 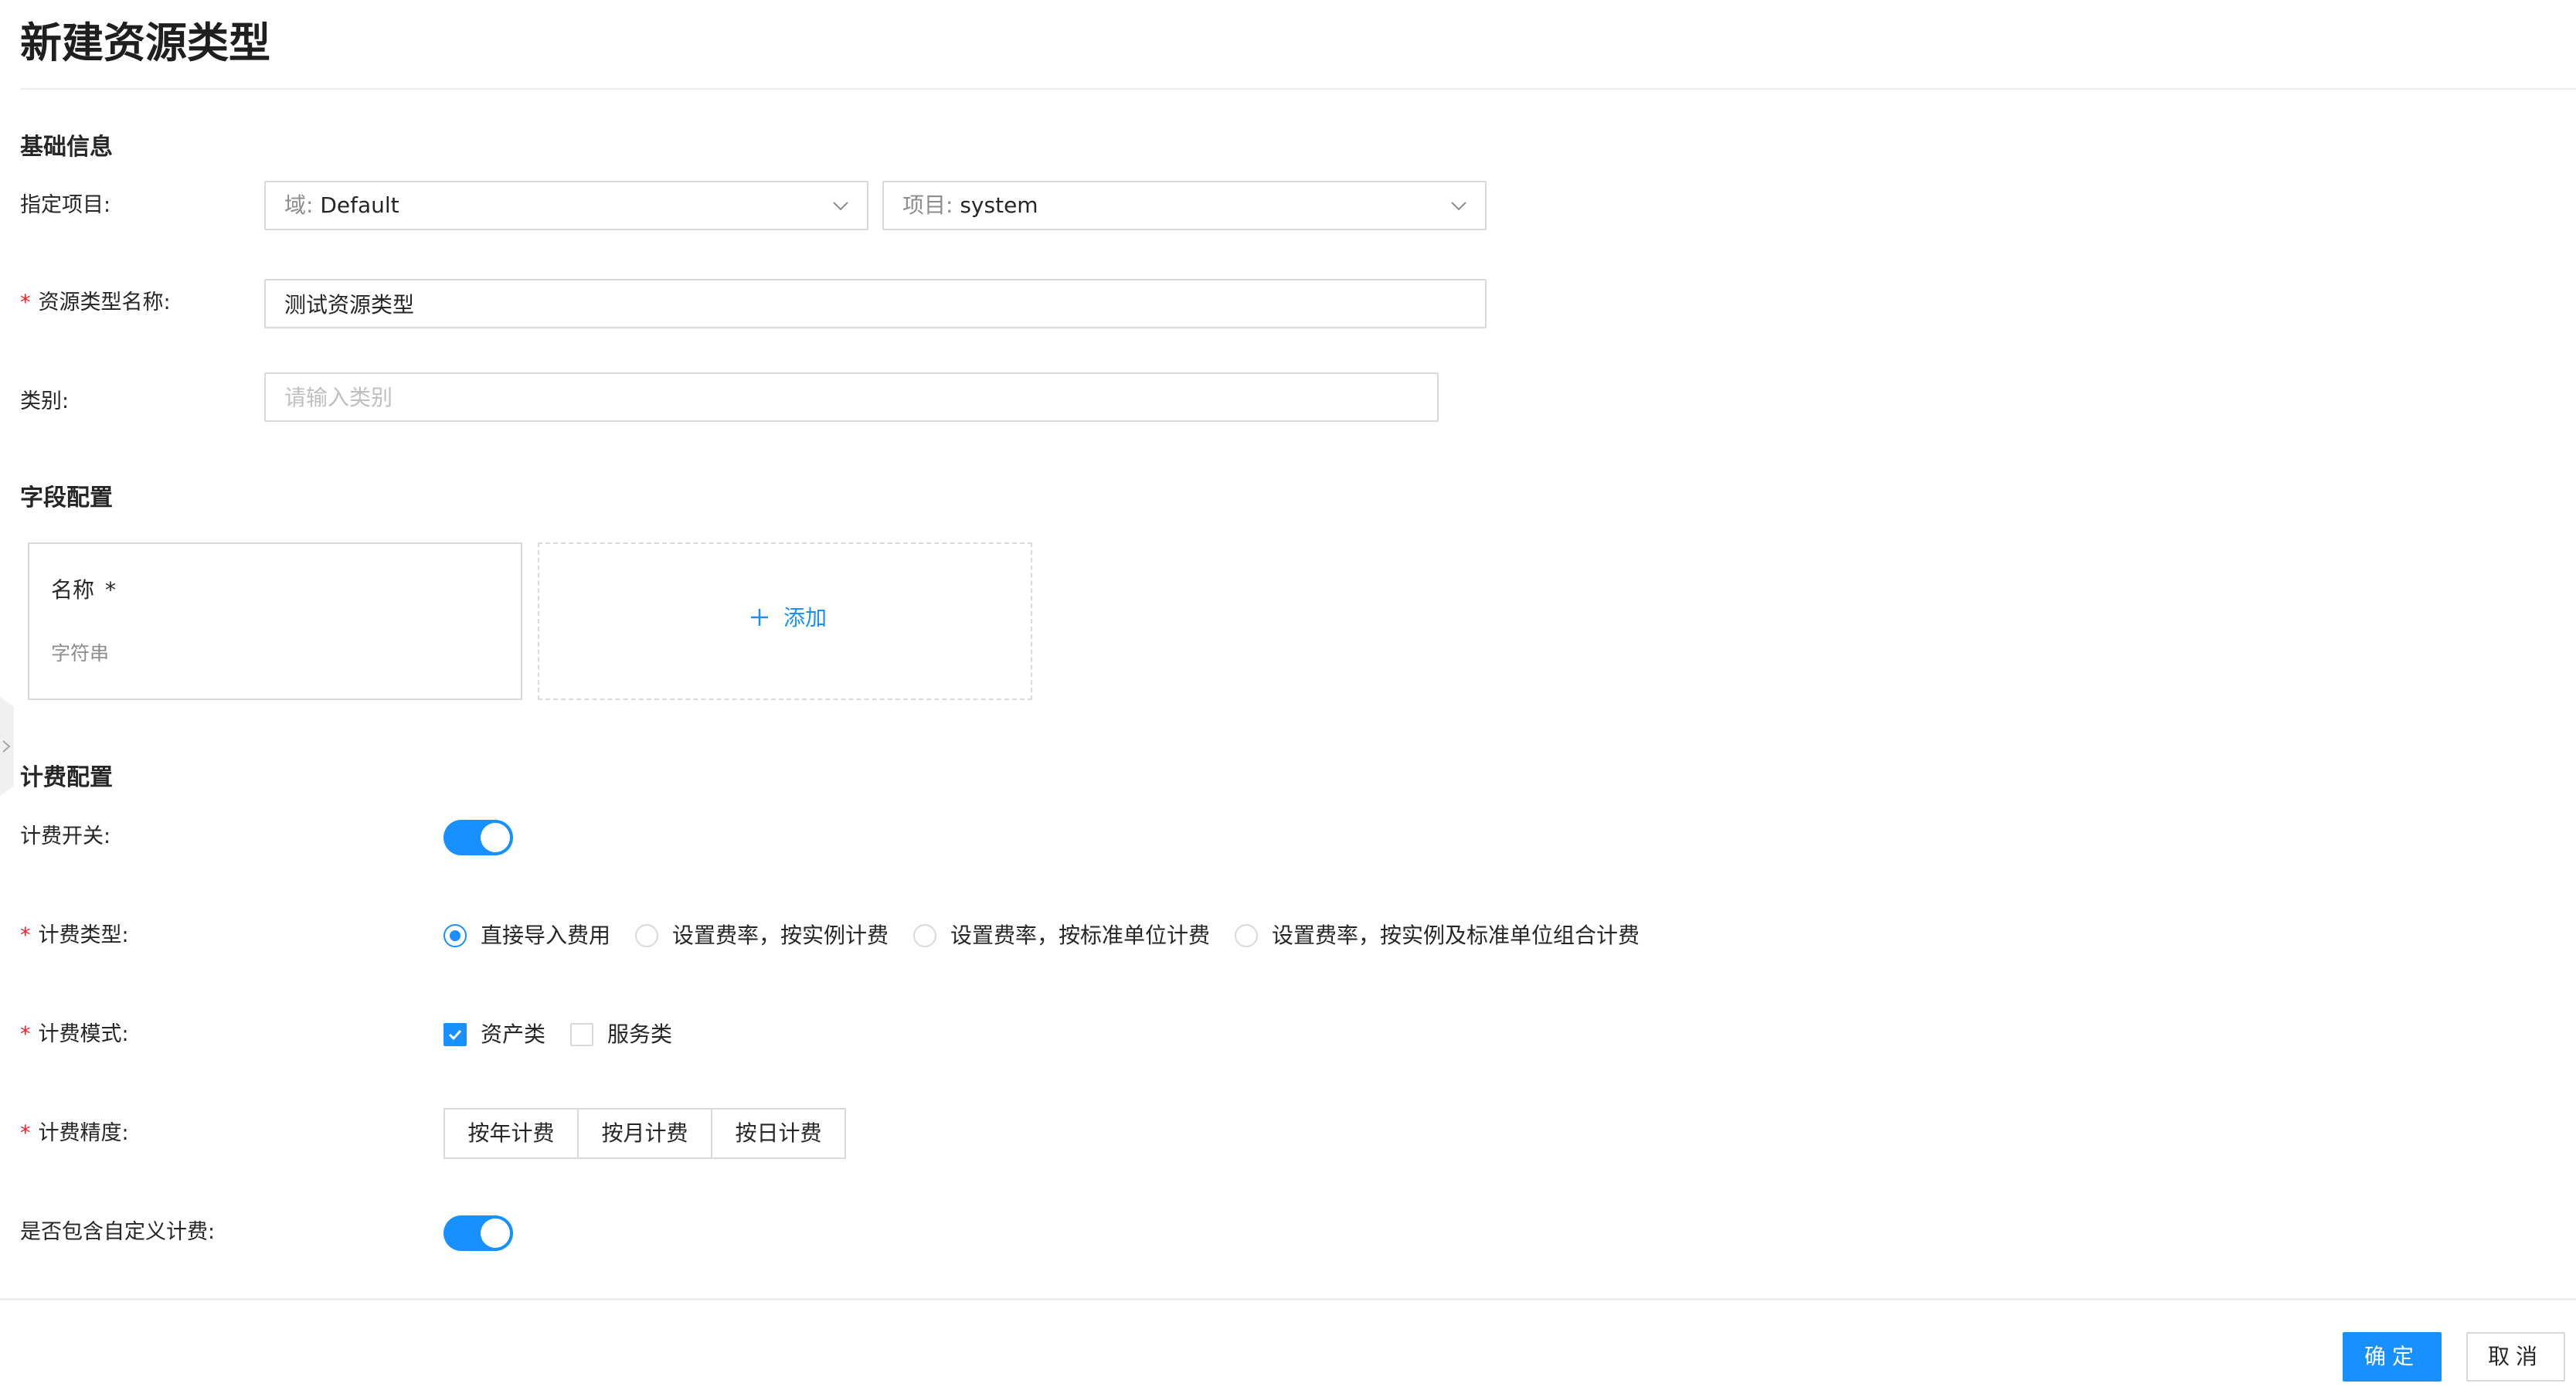 I want to click on domain-select-text: 域: Default, so click(x=341, y=205).